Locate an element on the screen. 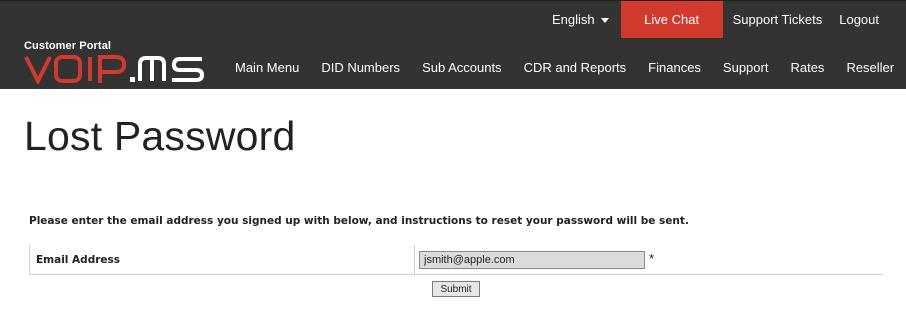  live-chat-button: Live Chat is located at coordinates (671, 19).